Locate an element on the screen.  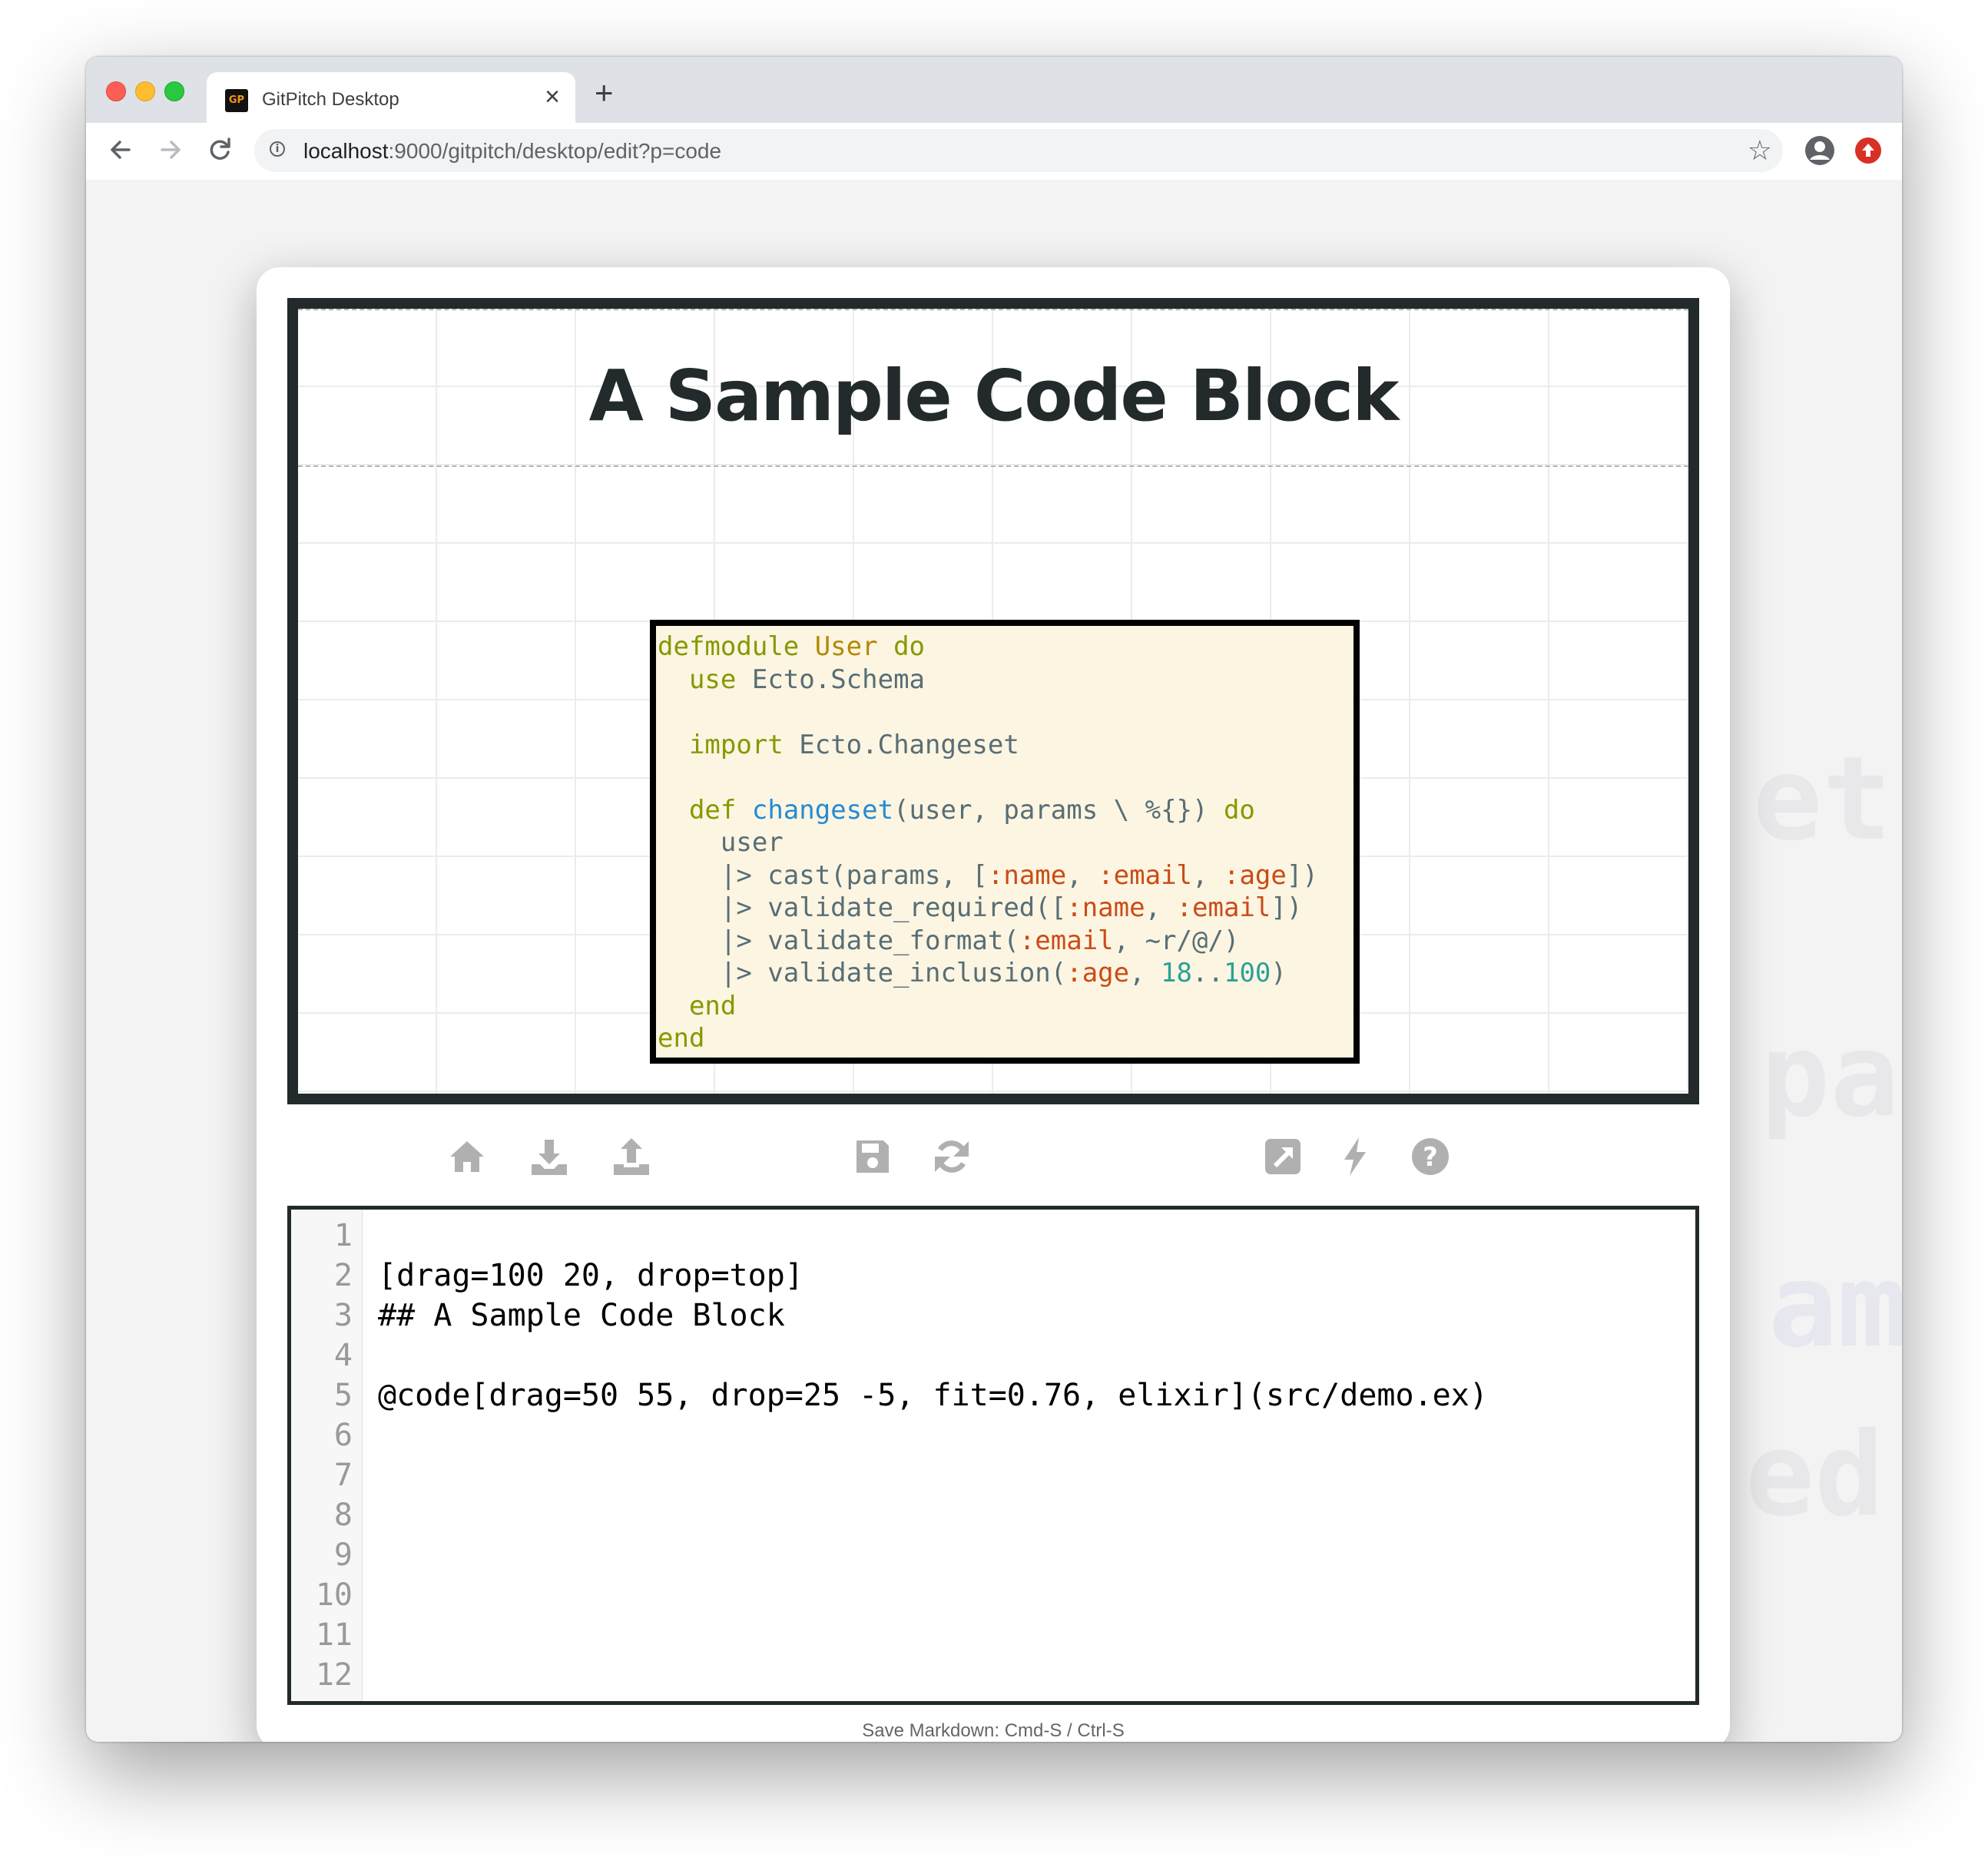
refresh-icon is located at coordinates (952, 1156).